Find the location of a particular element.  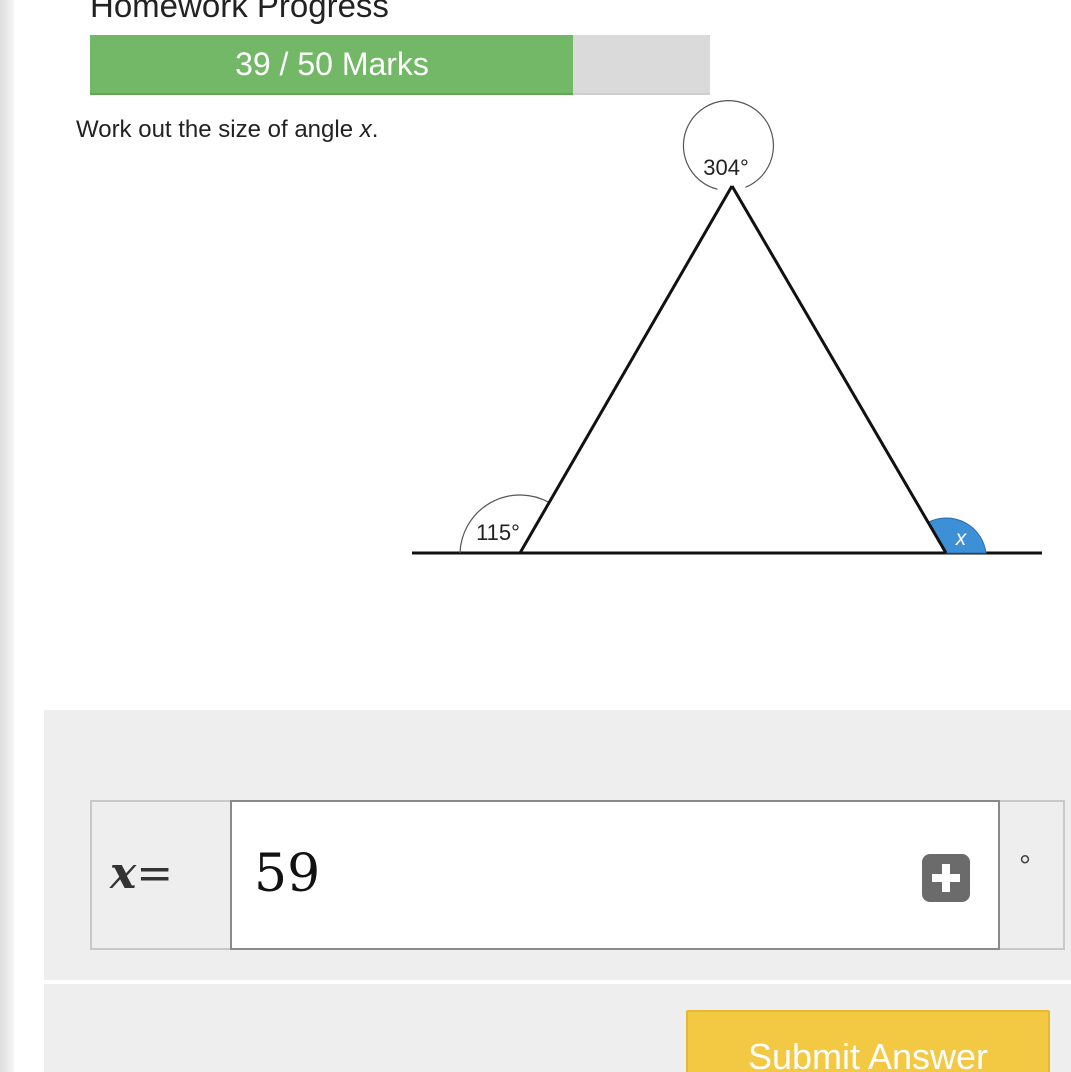

plus-square-icon is located at coordinates (946, 878).